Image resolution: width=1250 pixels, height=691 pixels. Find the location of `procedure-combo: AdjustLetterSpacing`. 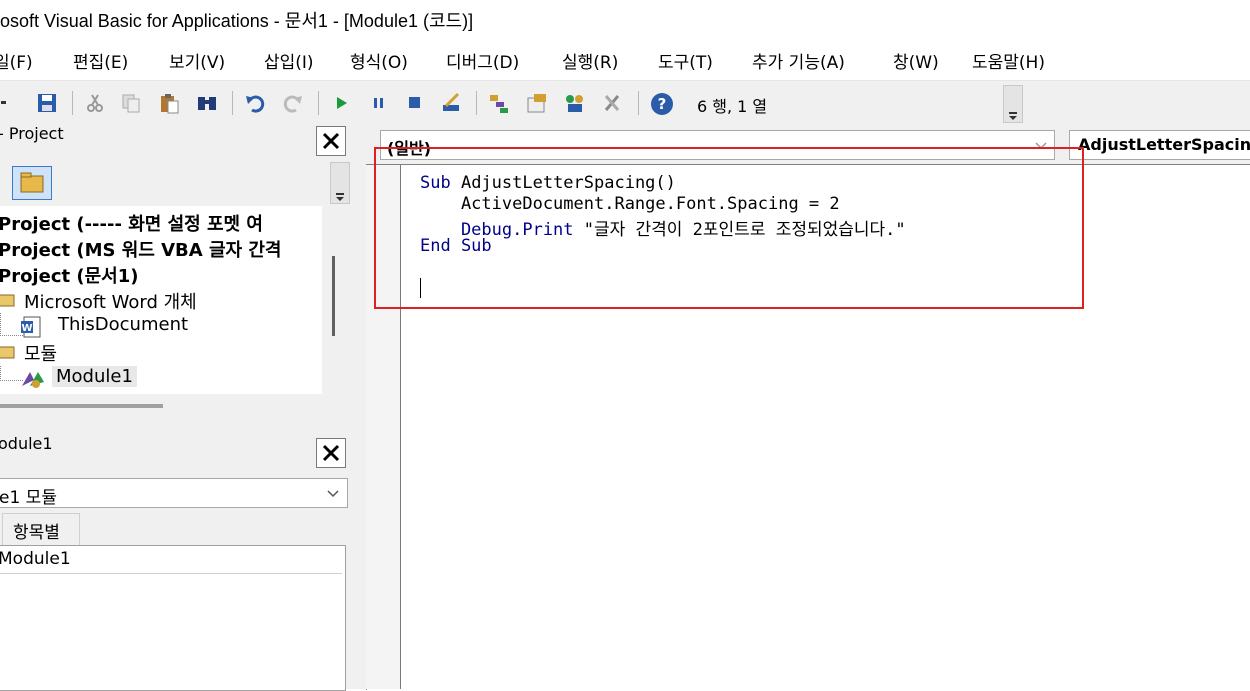

procedure-combo: AdjustLetterSpacing is located at coordinates (1159, 145).